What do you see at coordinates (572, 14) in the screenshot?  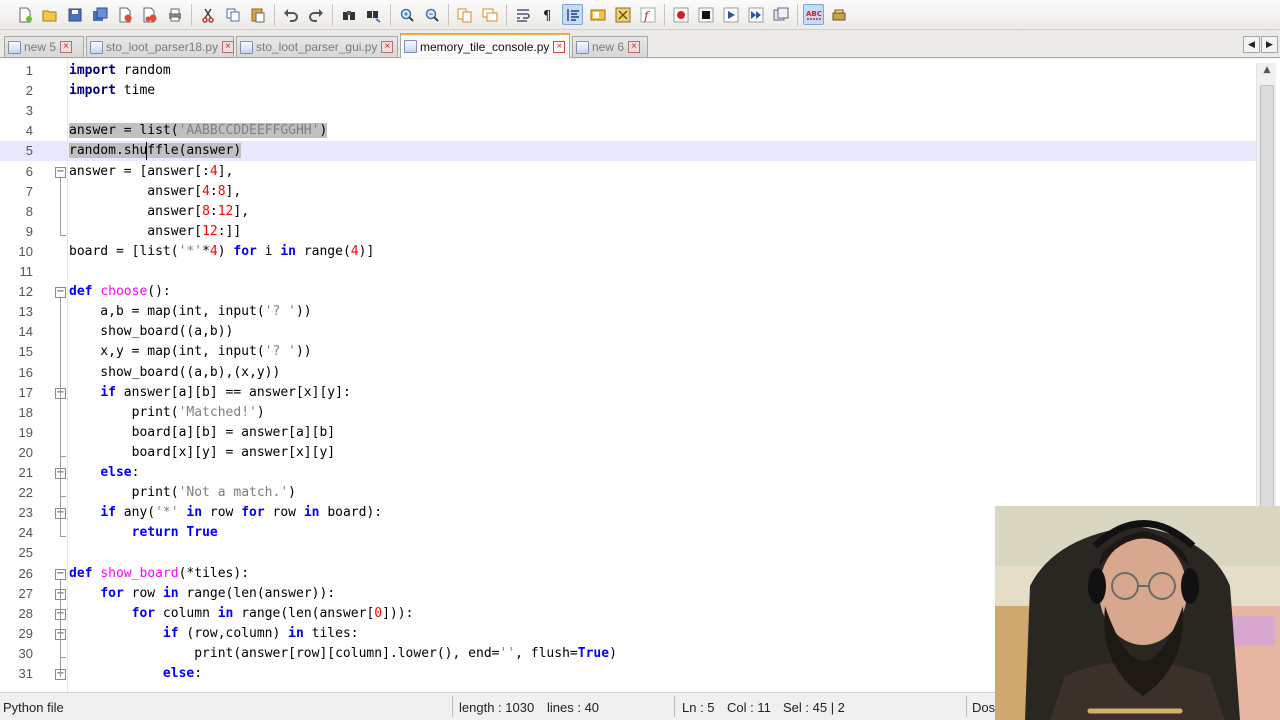 I see `indent-guide-icon` at bounding box center [572, 14].